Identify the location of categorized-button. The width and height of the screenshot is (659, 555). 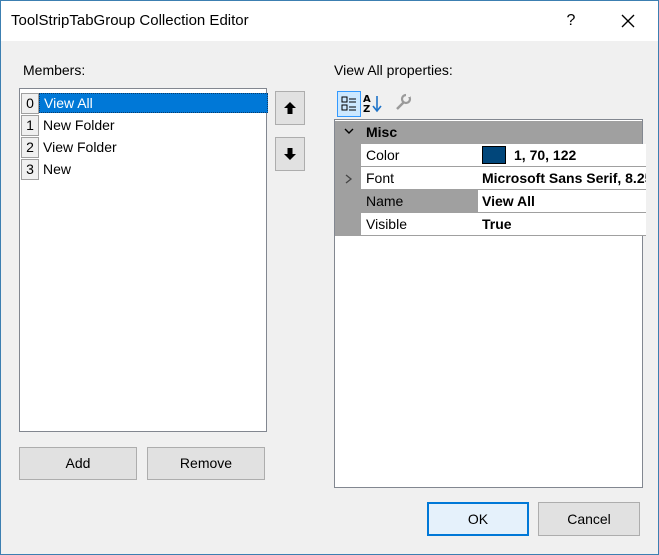
(349, 104).